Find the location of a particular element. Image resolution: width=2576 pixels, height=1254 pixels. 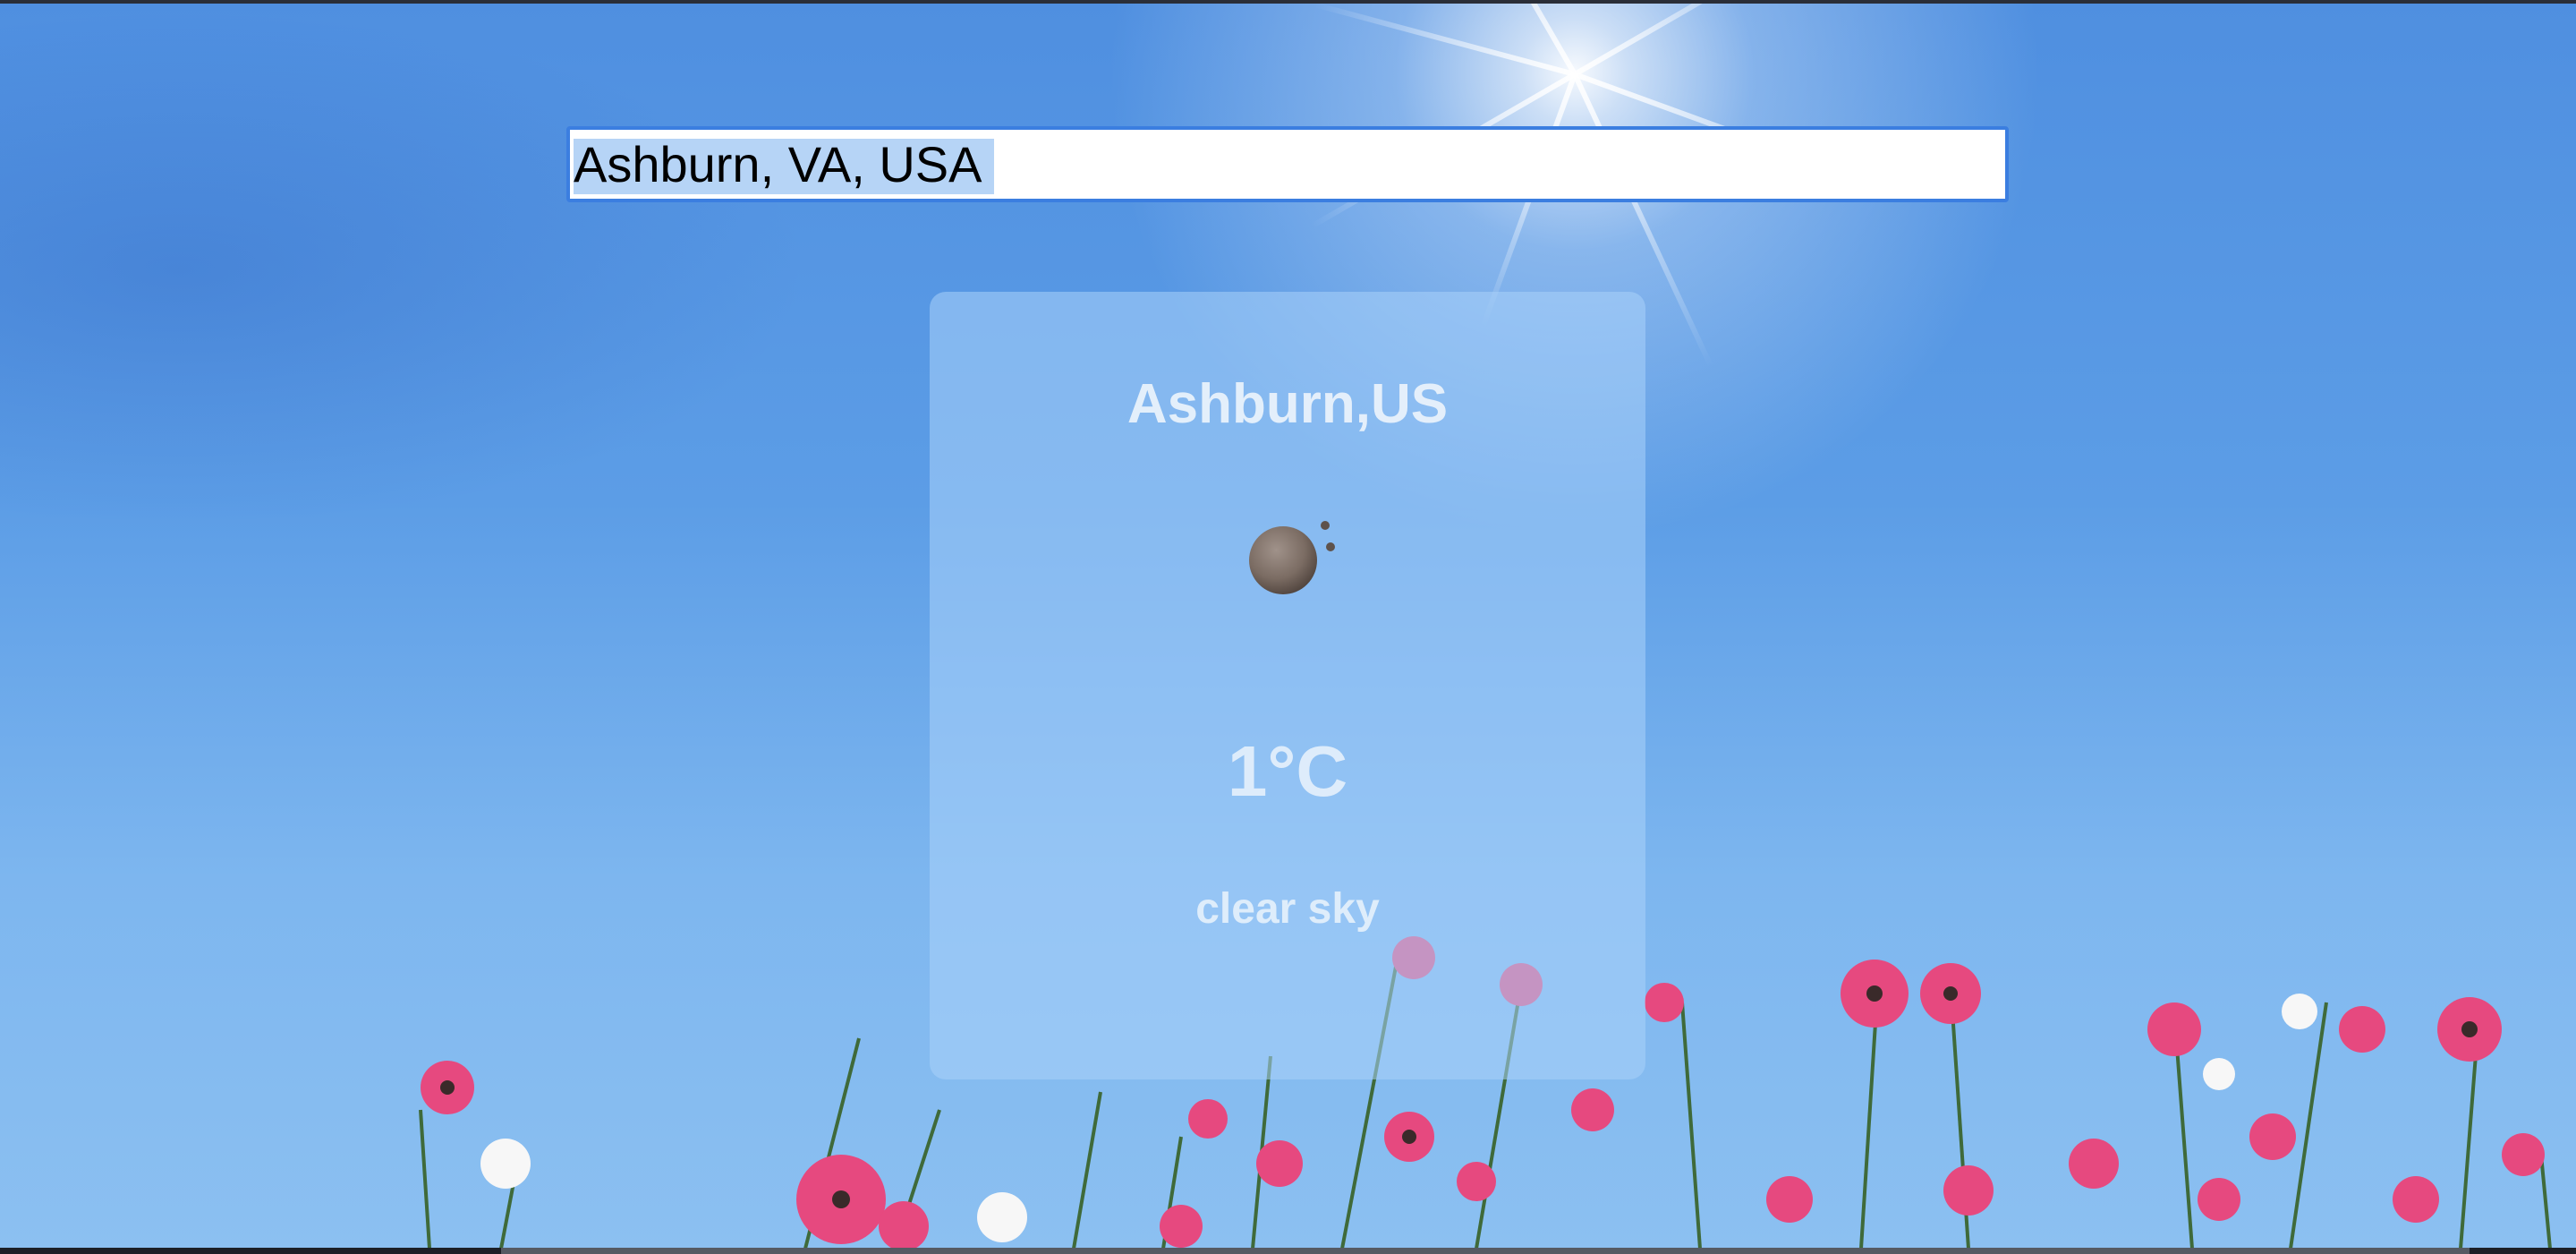

location-search-box is located at coordinates (1287, 164).